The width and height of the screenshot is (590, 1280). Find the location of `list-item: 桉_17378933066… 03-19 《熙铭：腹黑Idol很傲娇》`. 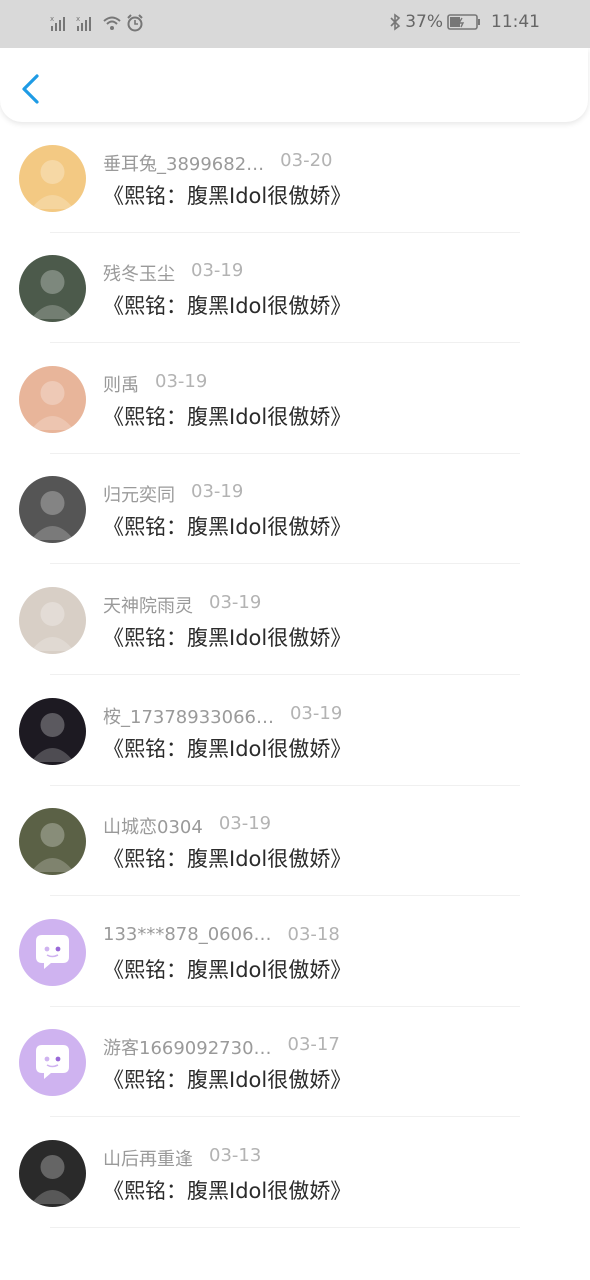

list-item: 桉_17378933066… 03-19 《熙铭：腹黑Idol很傲娇》 is located at coordinates (295, 731).